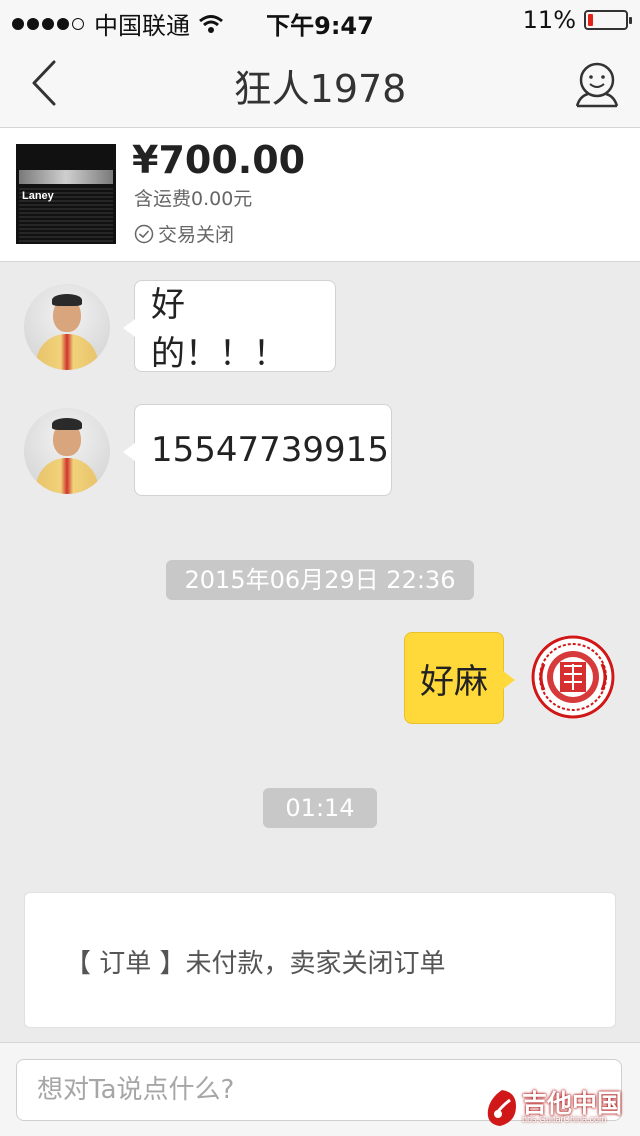  I want to click on message-text: 好的！！！, so click(219, 329).